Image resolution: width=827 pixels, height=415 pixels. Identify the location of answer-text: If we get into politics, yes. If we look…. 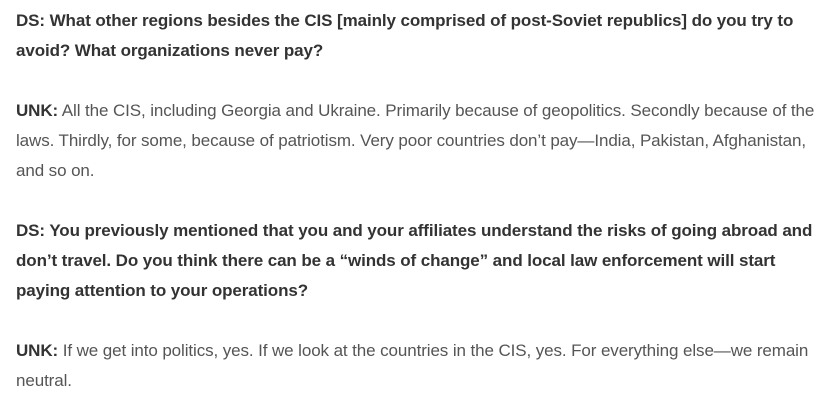
(412, 365).